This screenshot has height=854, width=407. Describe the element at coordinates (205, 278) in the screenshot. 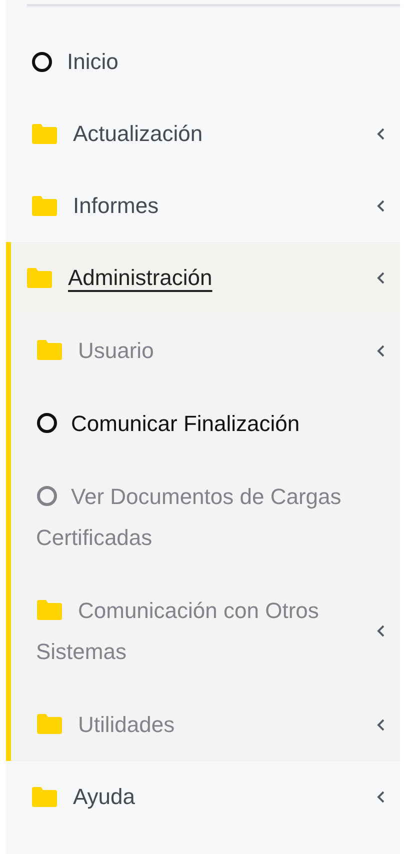

I see `menu-item: Administración` at that location.